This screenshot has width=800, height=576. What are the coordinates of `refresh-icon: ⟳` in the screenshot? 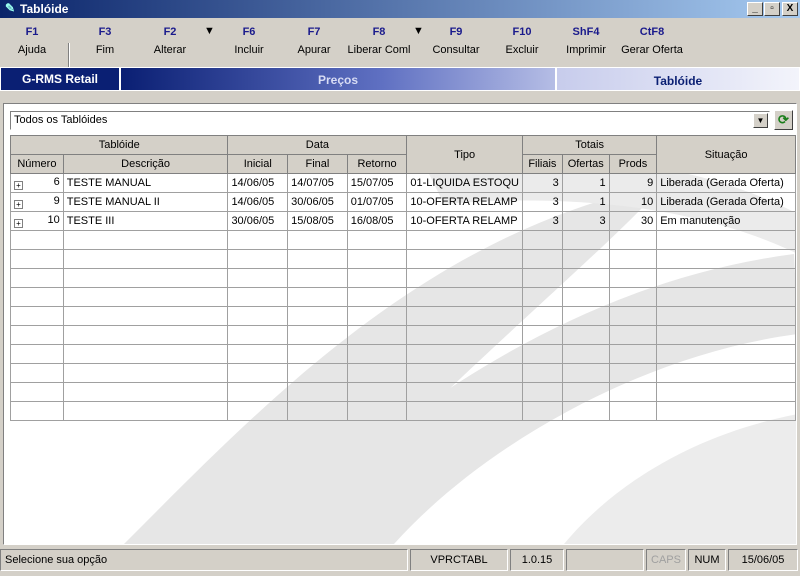 It's located at (783, 120).